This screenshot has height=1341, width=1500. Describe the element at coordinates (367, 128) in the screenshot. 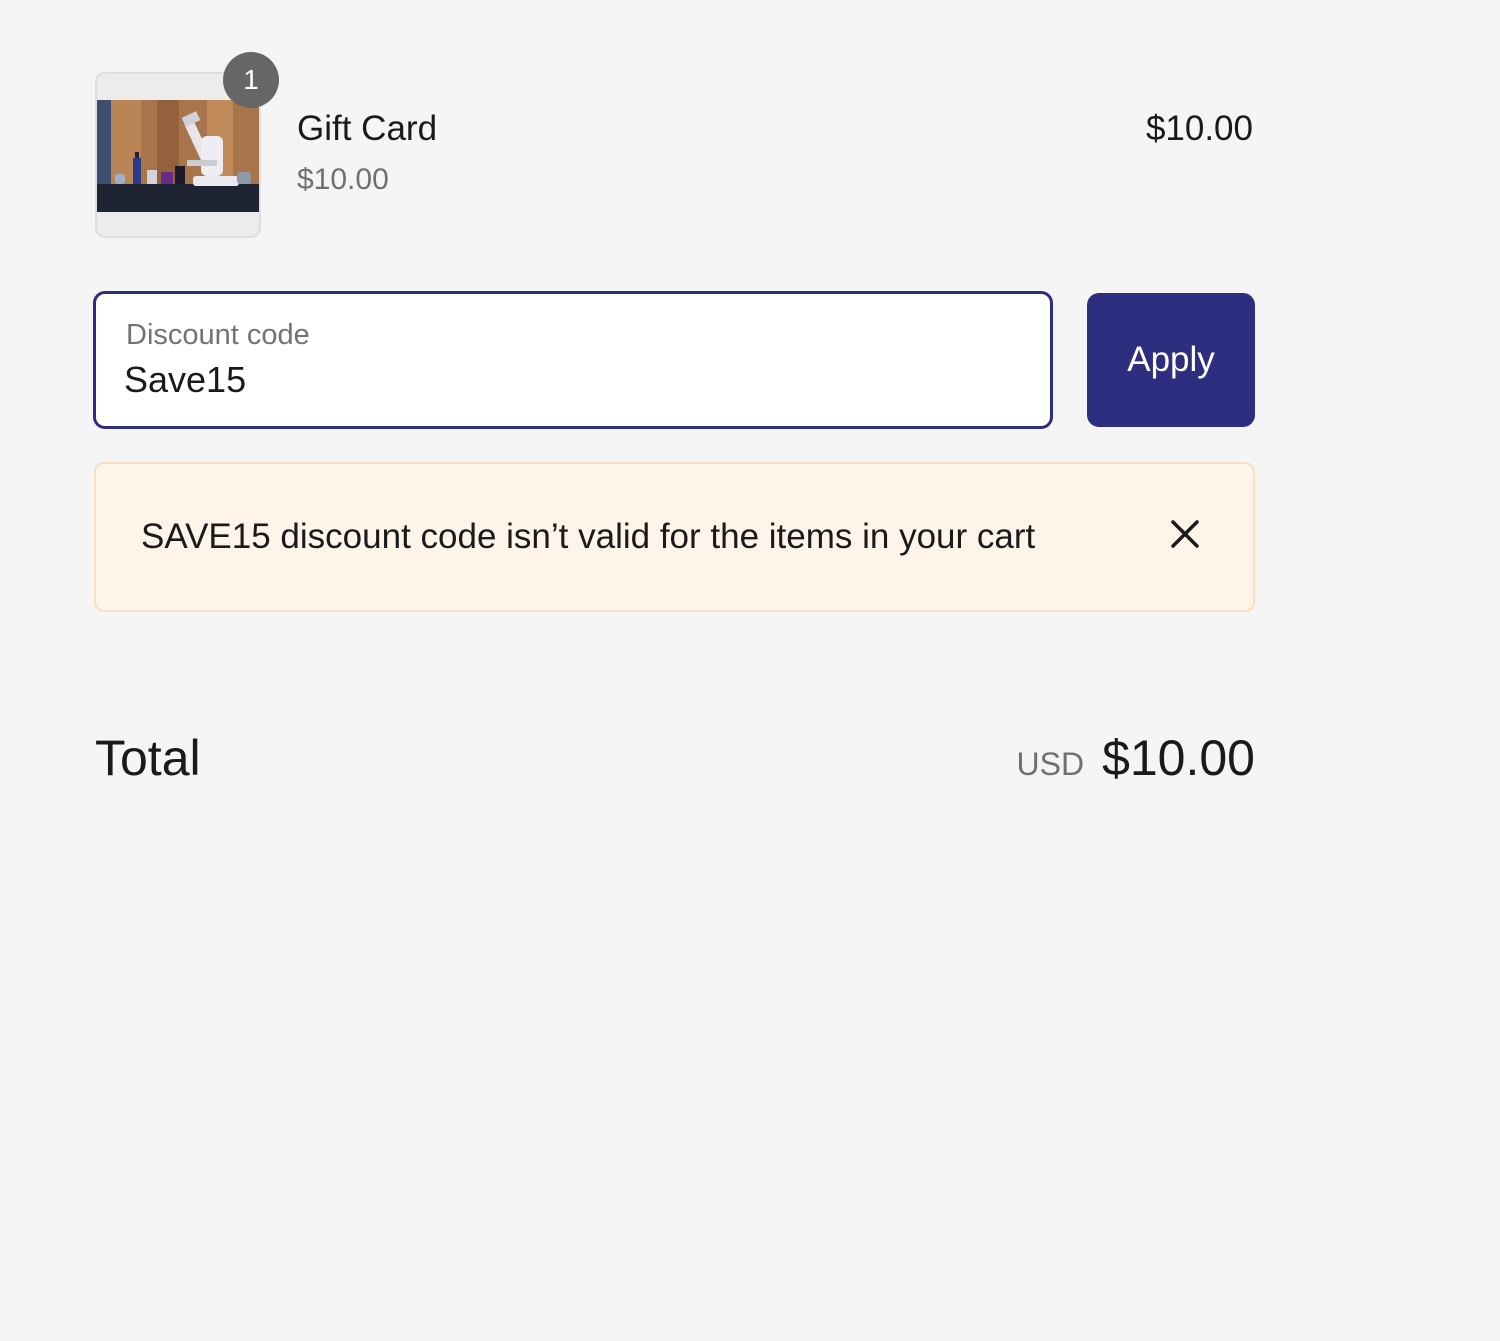

I see `product-title: Gift Card` at that location.